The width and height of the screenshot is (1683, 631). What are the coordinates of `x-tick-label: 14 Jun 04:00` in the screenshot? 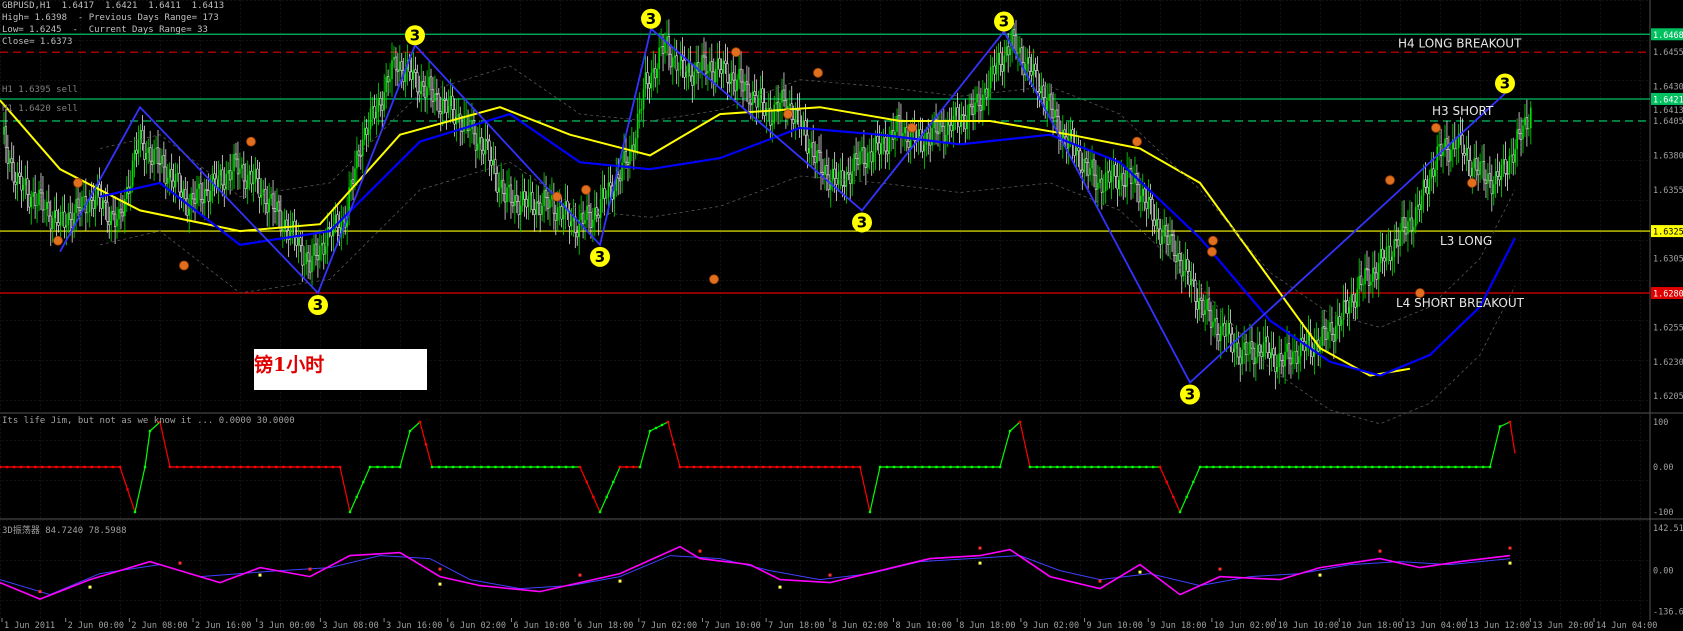 It's located at (1626, 626).